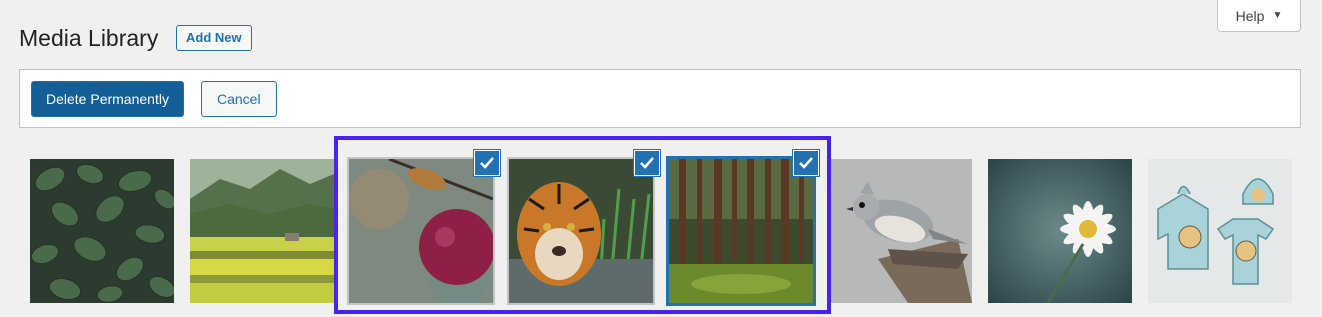  What do you see at coordinates (1250, 15) in the screenshot?
I see `help-label: Help` at bounding box center [1250, 15].